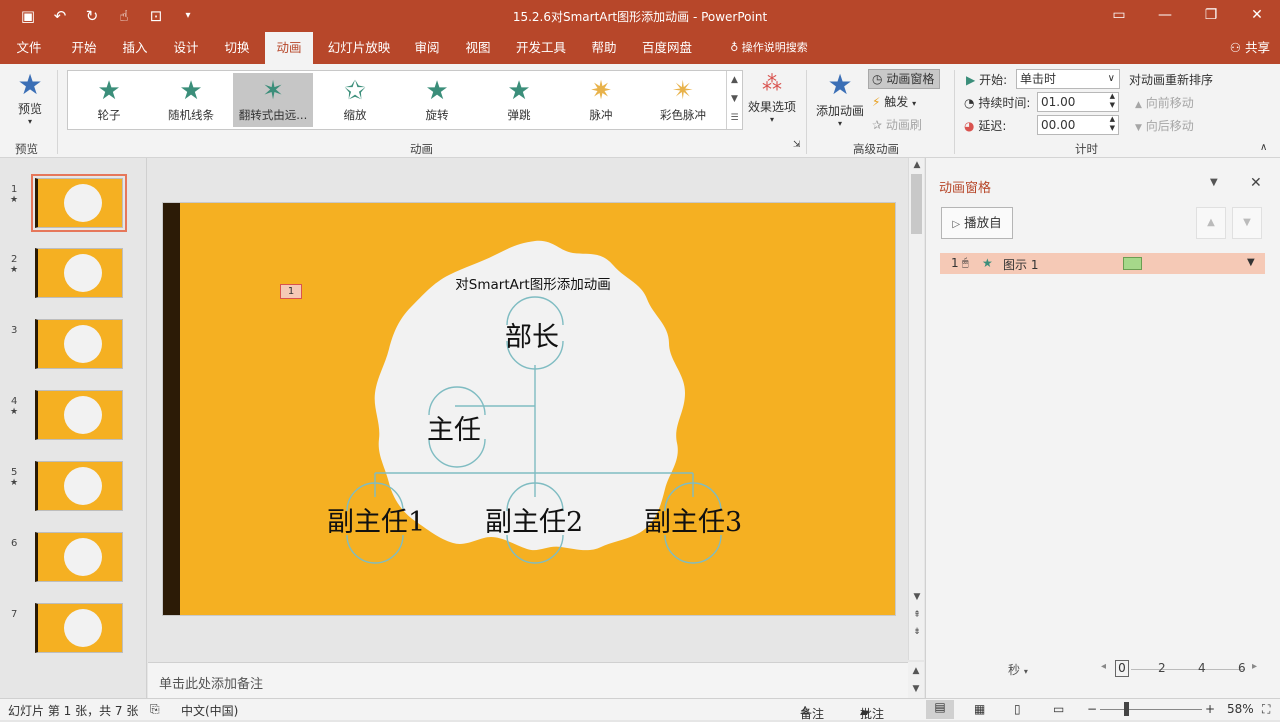  I want to click on move-up-button: ▲, so click(1211, 223).